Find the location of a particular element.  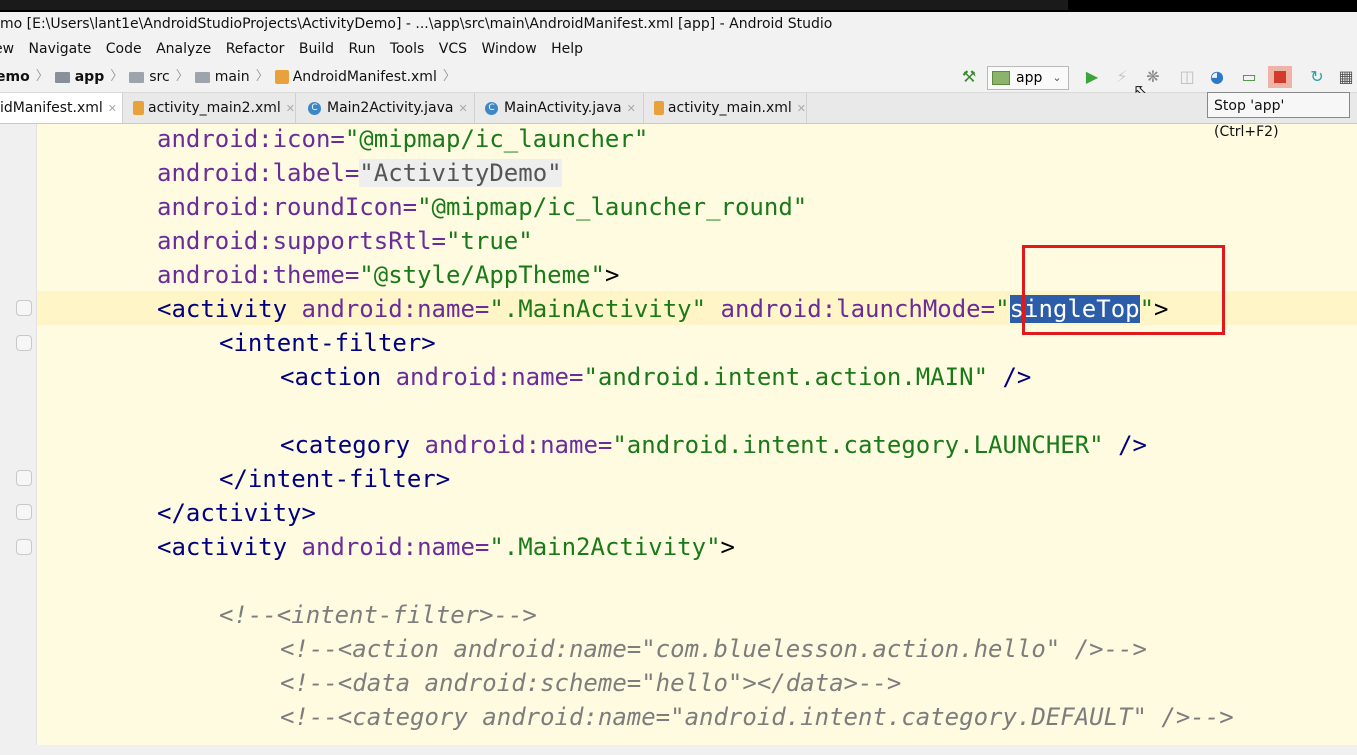

breadcrumb-src: src is located at coordinates (159, 77).